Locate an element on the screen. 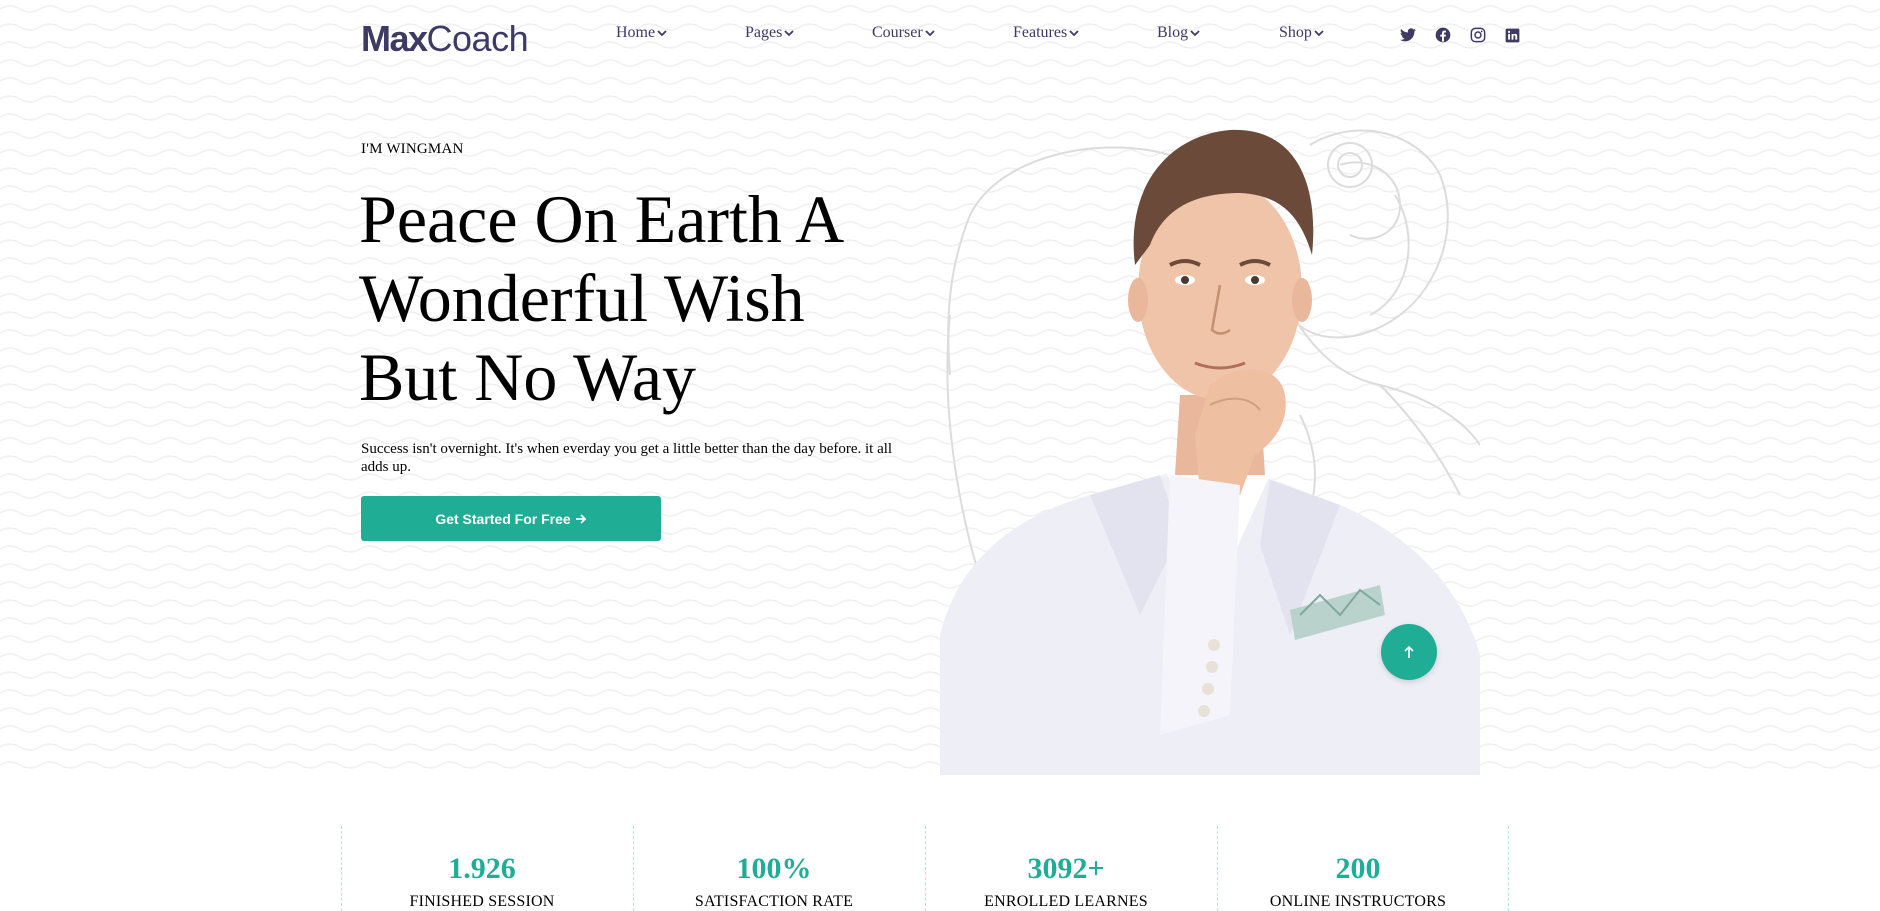 The height and width of the screenshot is (911, 1880). get-started-button: Get Started For Free is located at coordinates (511, 518).